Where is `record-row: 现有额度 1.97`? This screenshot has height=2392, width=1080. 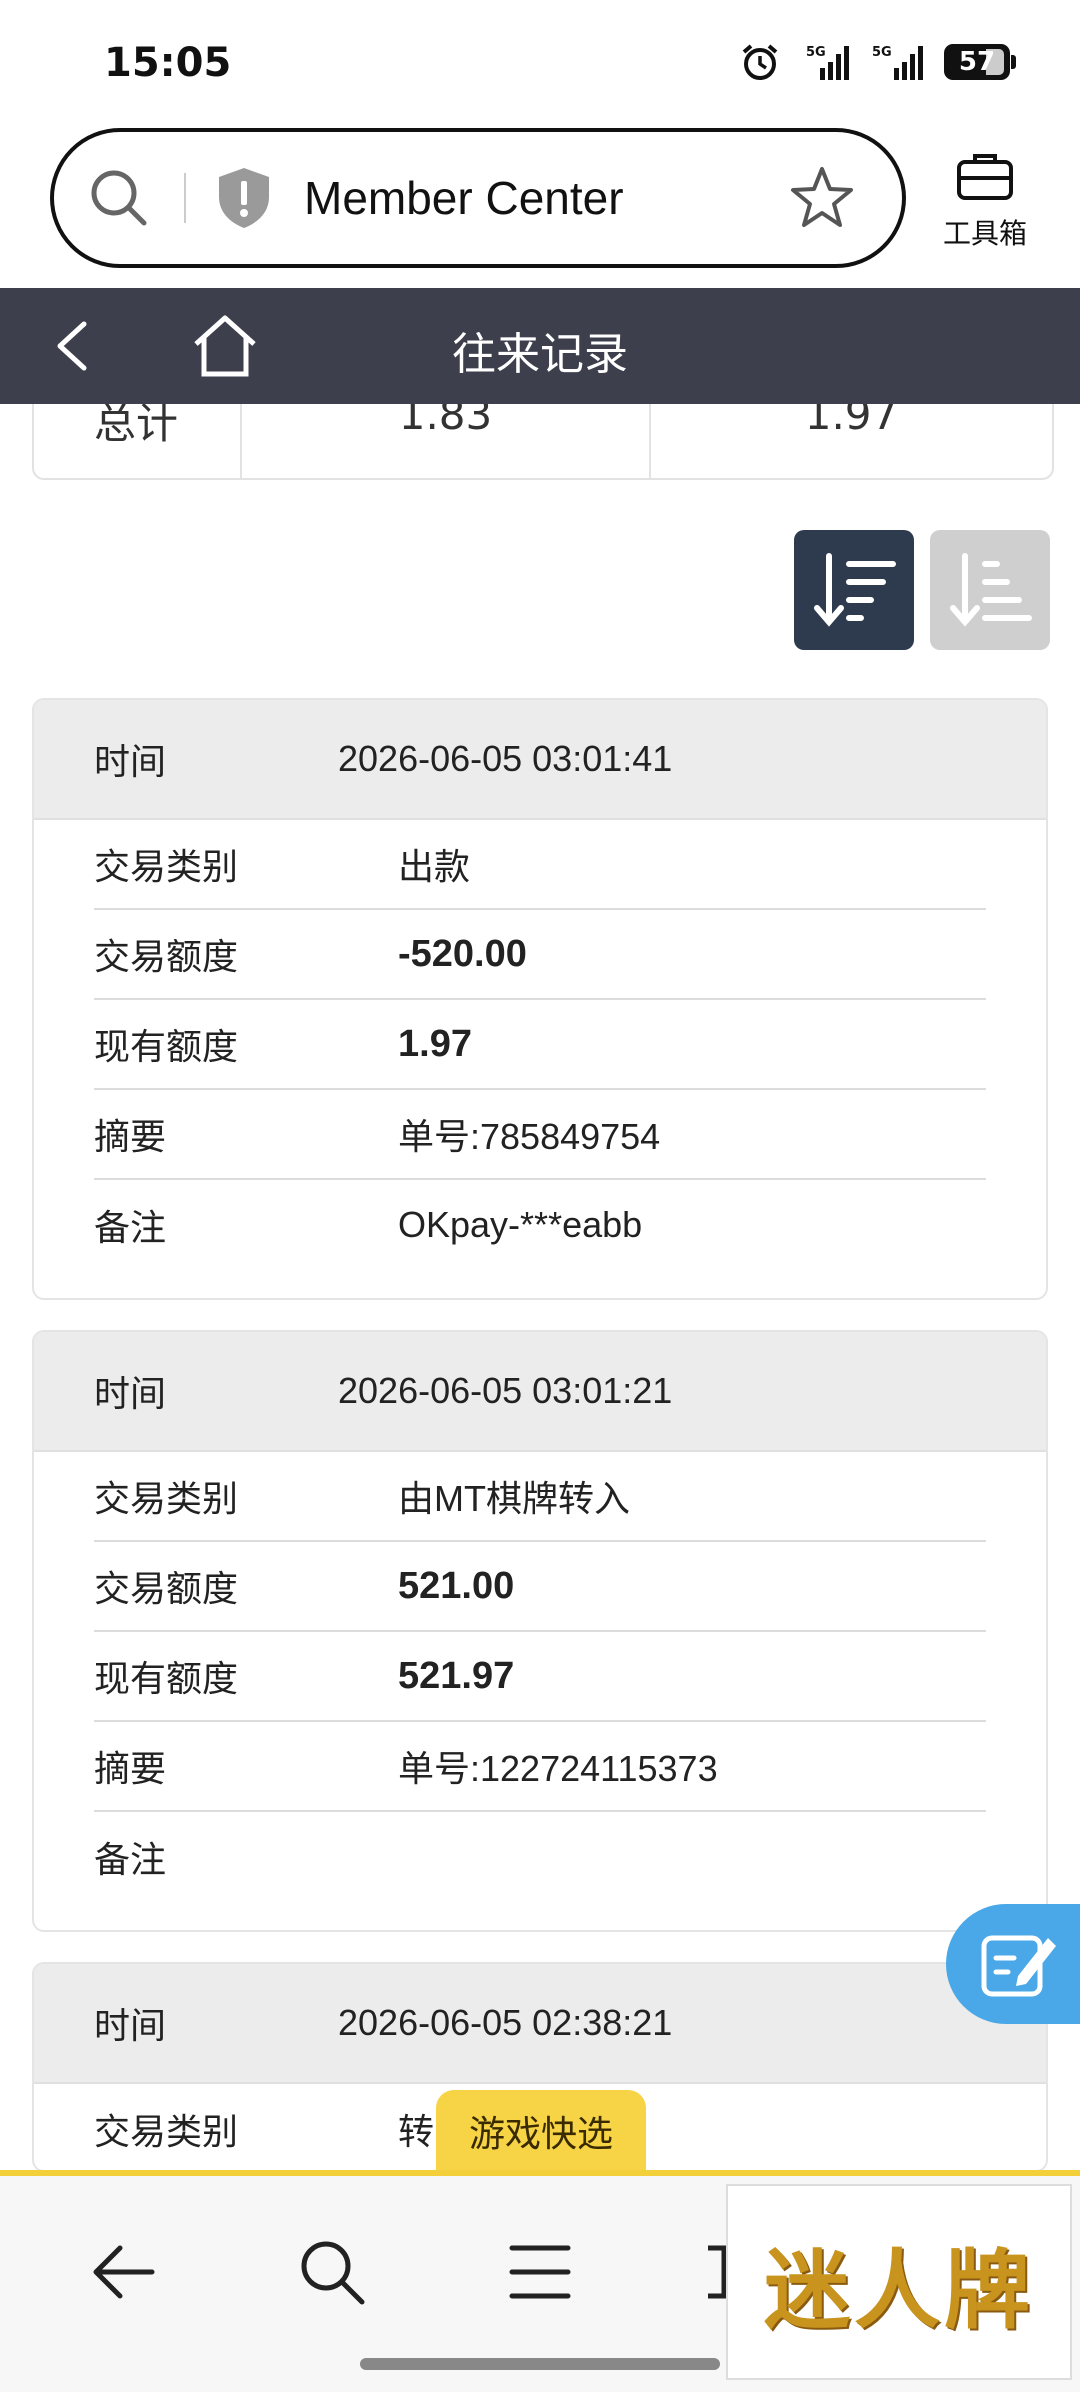 record-row: 现有额度 1.97 is located at coordinates (540, 1045).